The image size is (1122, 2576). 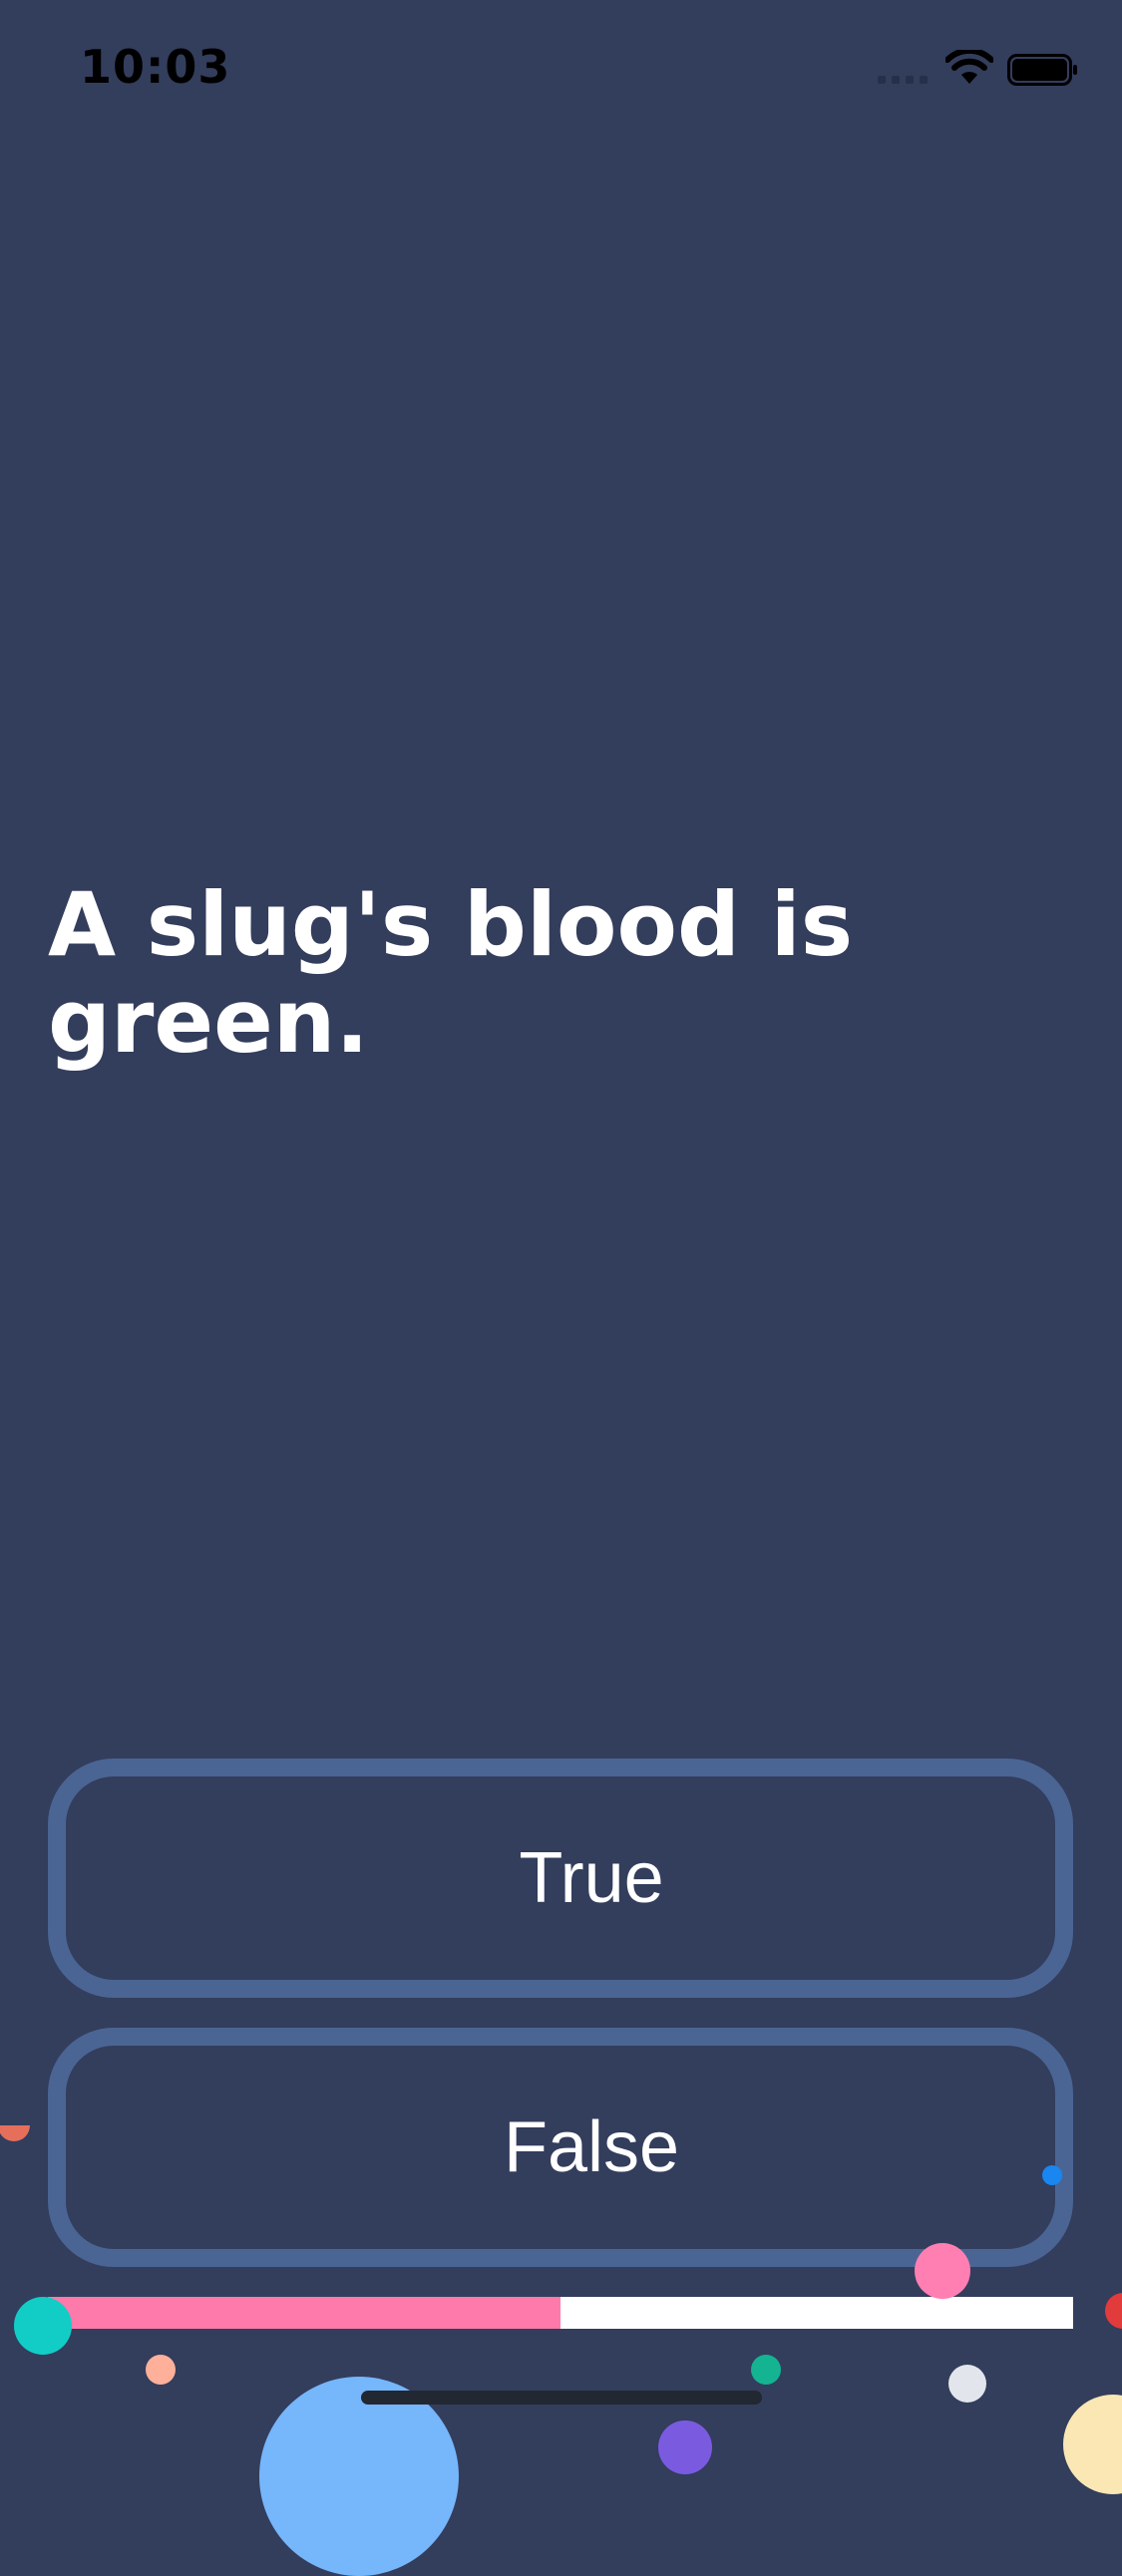 I want to click on progress-bar, so click(x=560, y=2313).